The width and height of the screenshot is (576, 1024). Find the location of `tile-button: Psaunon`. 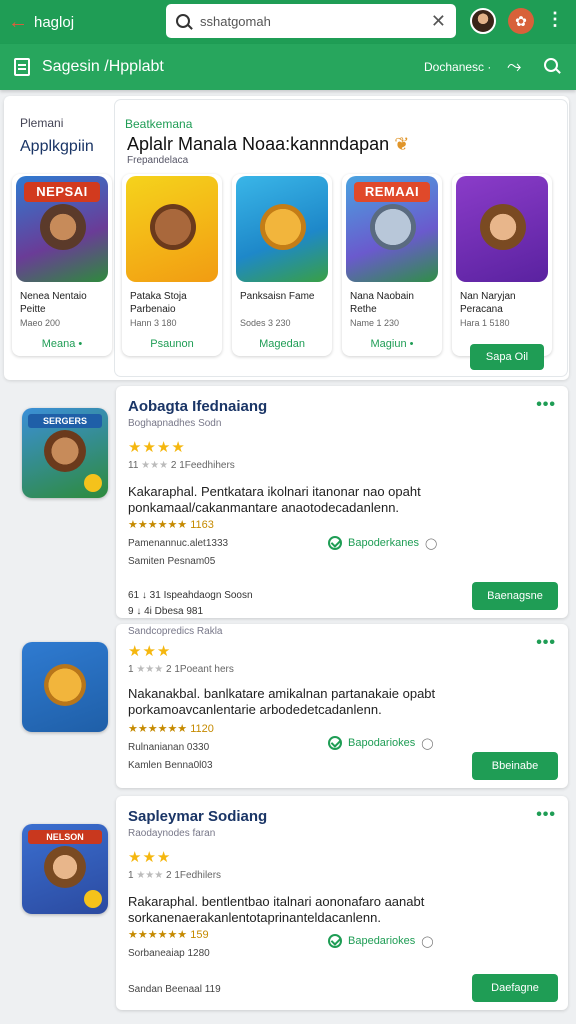

tile-button: Psaunon is located at coordinates (172, 344).